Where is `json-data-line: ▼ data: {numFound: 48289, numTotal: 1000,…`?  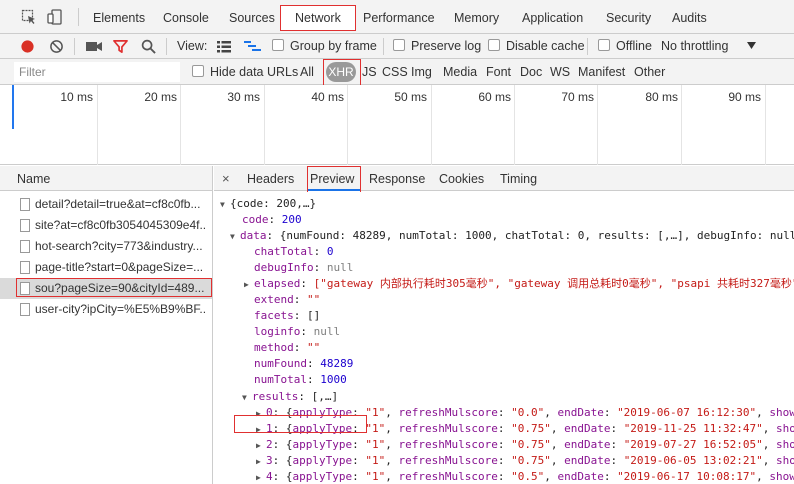
json-data-line: ▼ data: {numFound: 48289, numTotal: 1000,… is located at coordinates (512, 236).